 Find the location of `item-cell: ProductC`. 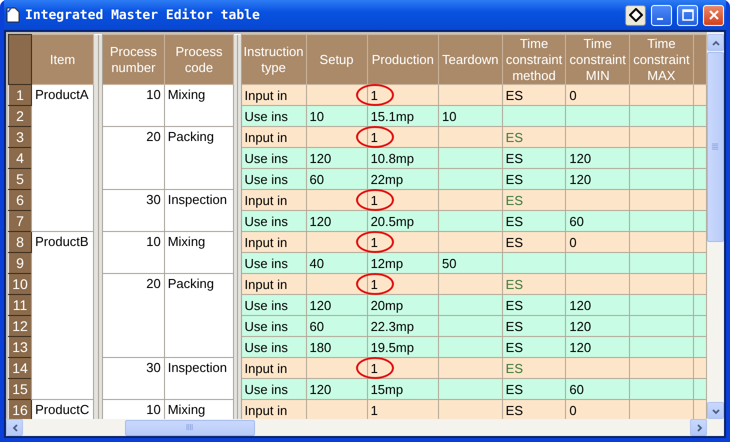

item-cell: ProductC is located at coordinates (63, 409).